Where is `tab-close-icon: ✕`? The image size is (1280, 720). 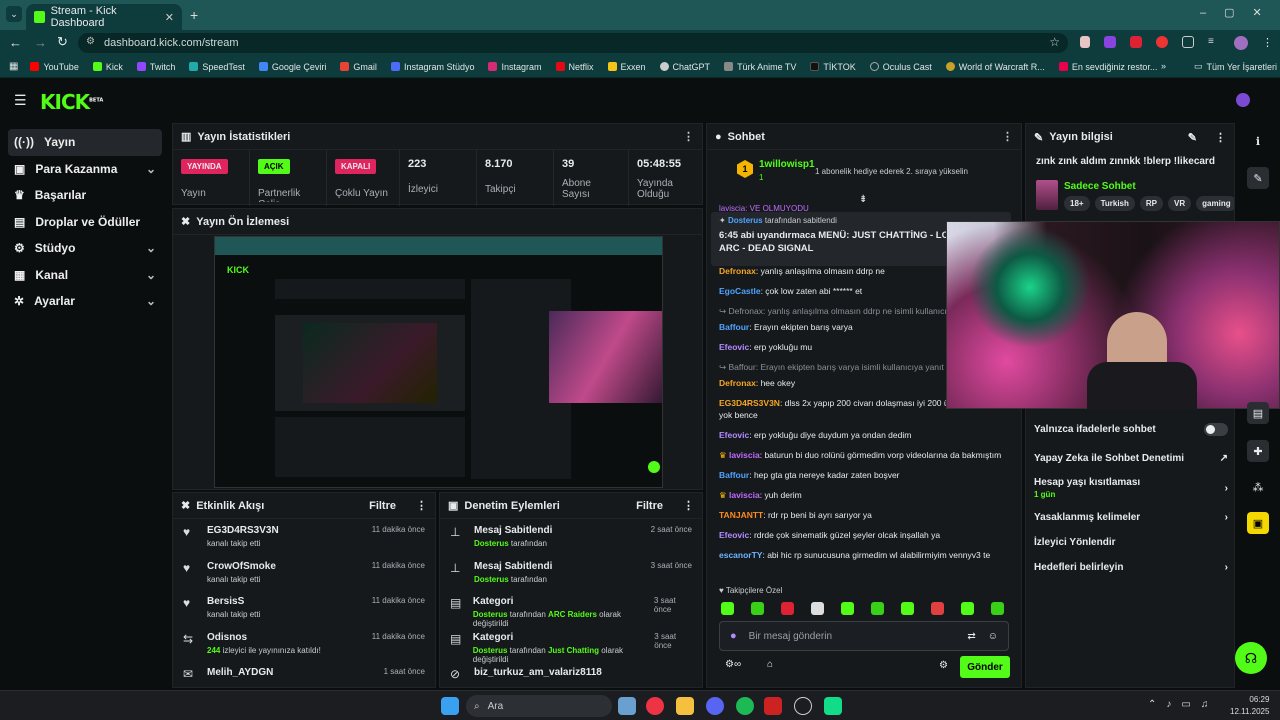
tab-close-icon: ✕ is located at coordinates (169, 17).